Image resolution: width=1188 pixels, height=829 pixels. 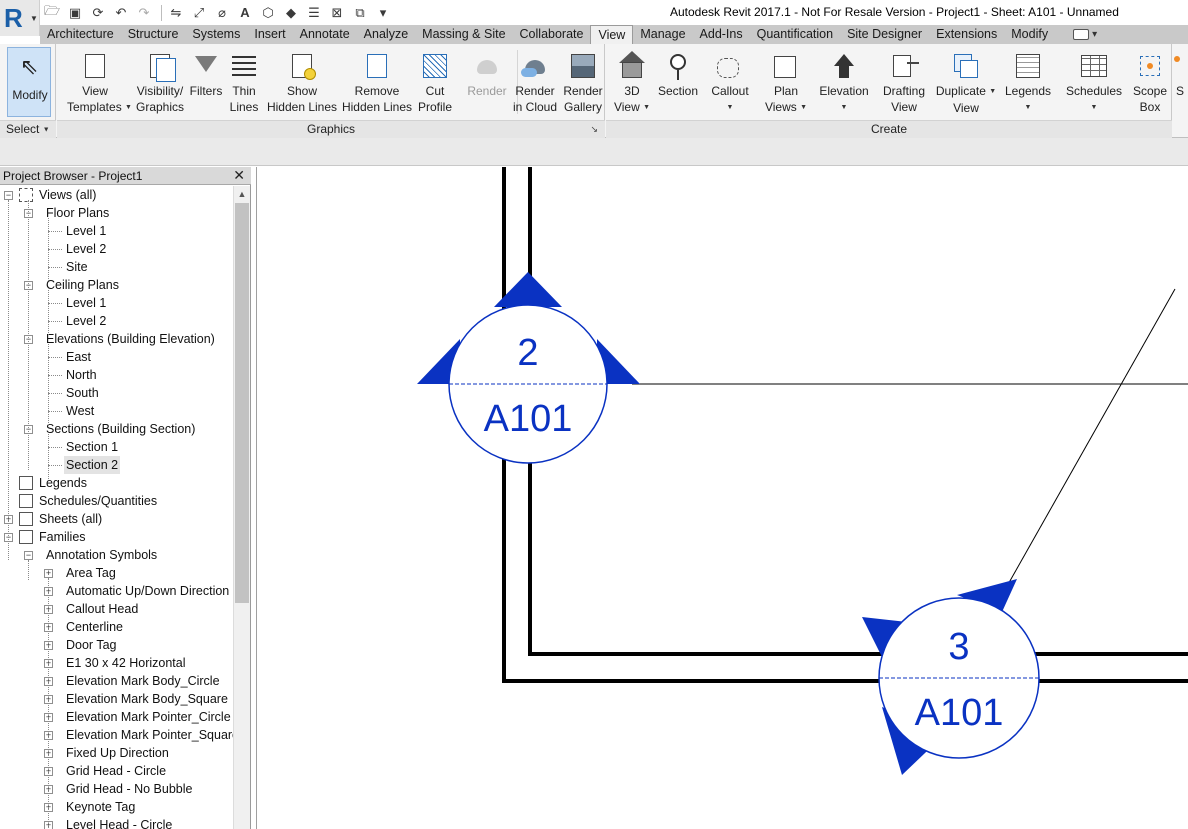 What do you see at coordinates (222, 13) in the screenshot?
I see `tag-icon: ⌀` at bounding box center [222, 13].